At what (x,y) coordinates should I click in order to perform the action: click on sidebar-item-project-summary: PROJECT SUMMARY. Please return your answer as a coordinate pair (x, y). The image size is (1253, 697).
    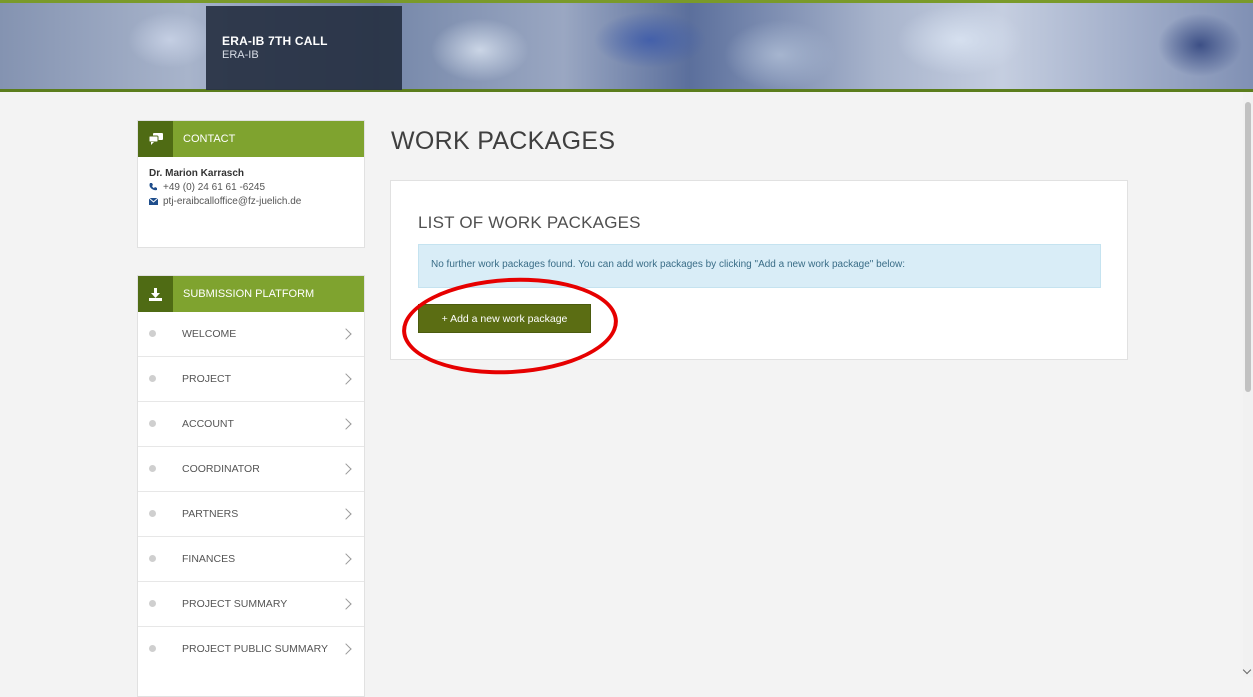
    Looking at the image, I should click on (251, 603).